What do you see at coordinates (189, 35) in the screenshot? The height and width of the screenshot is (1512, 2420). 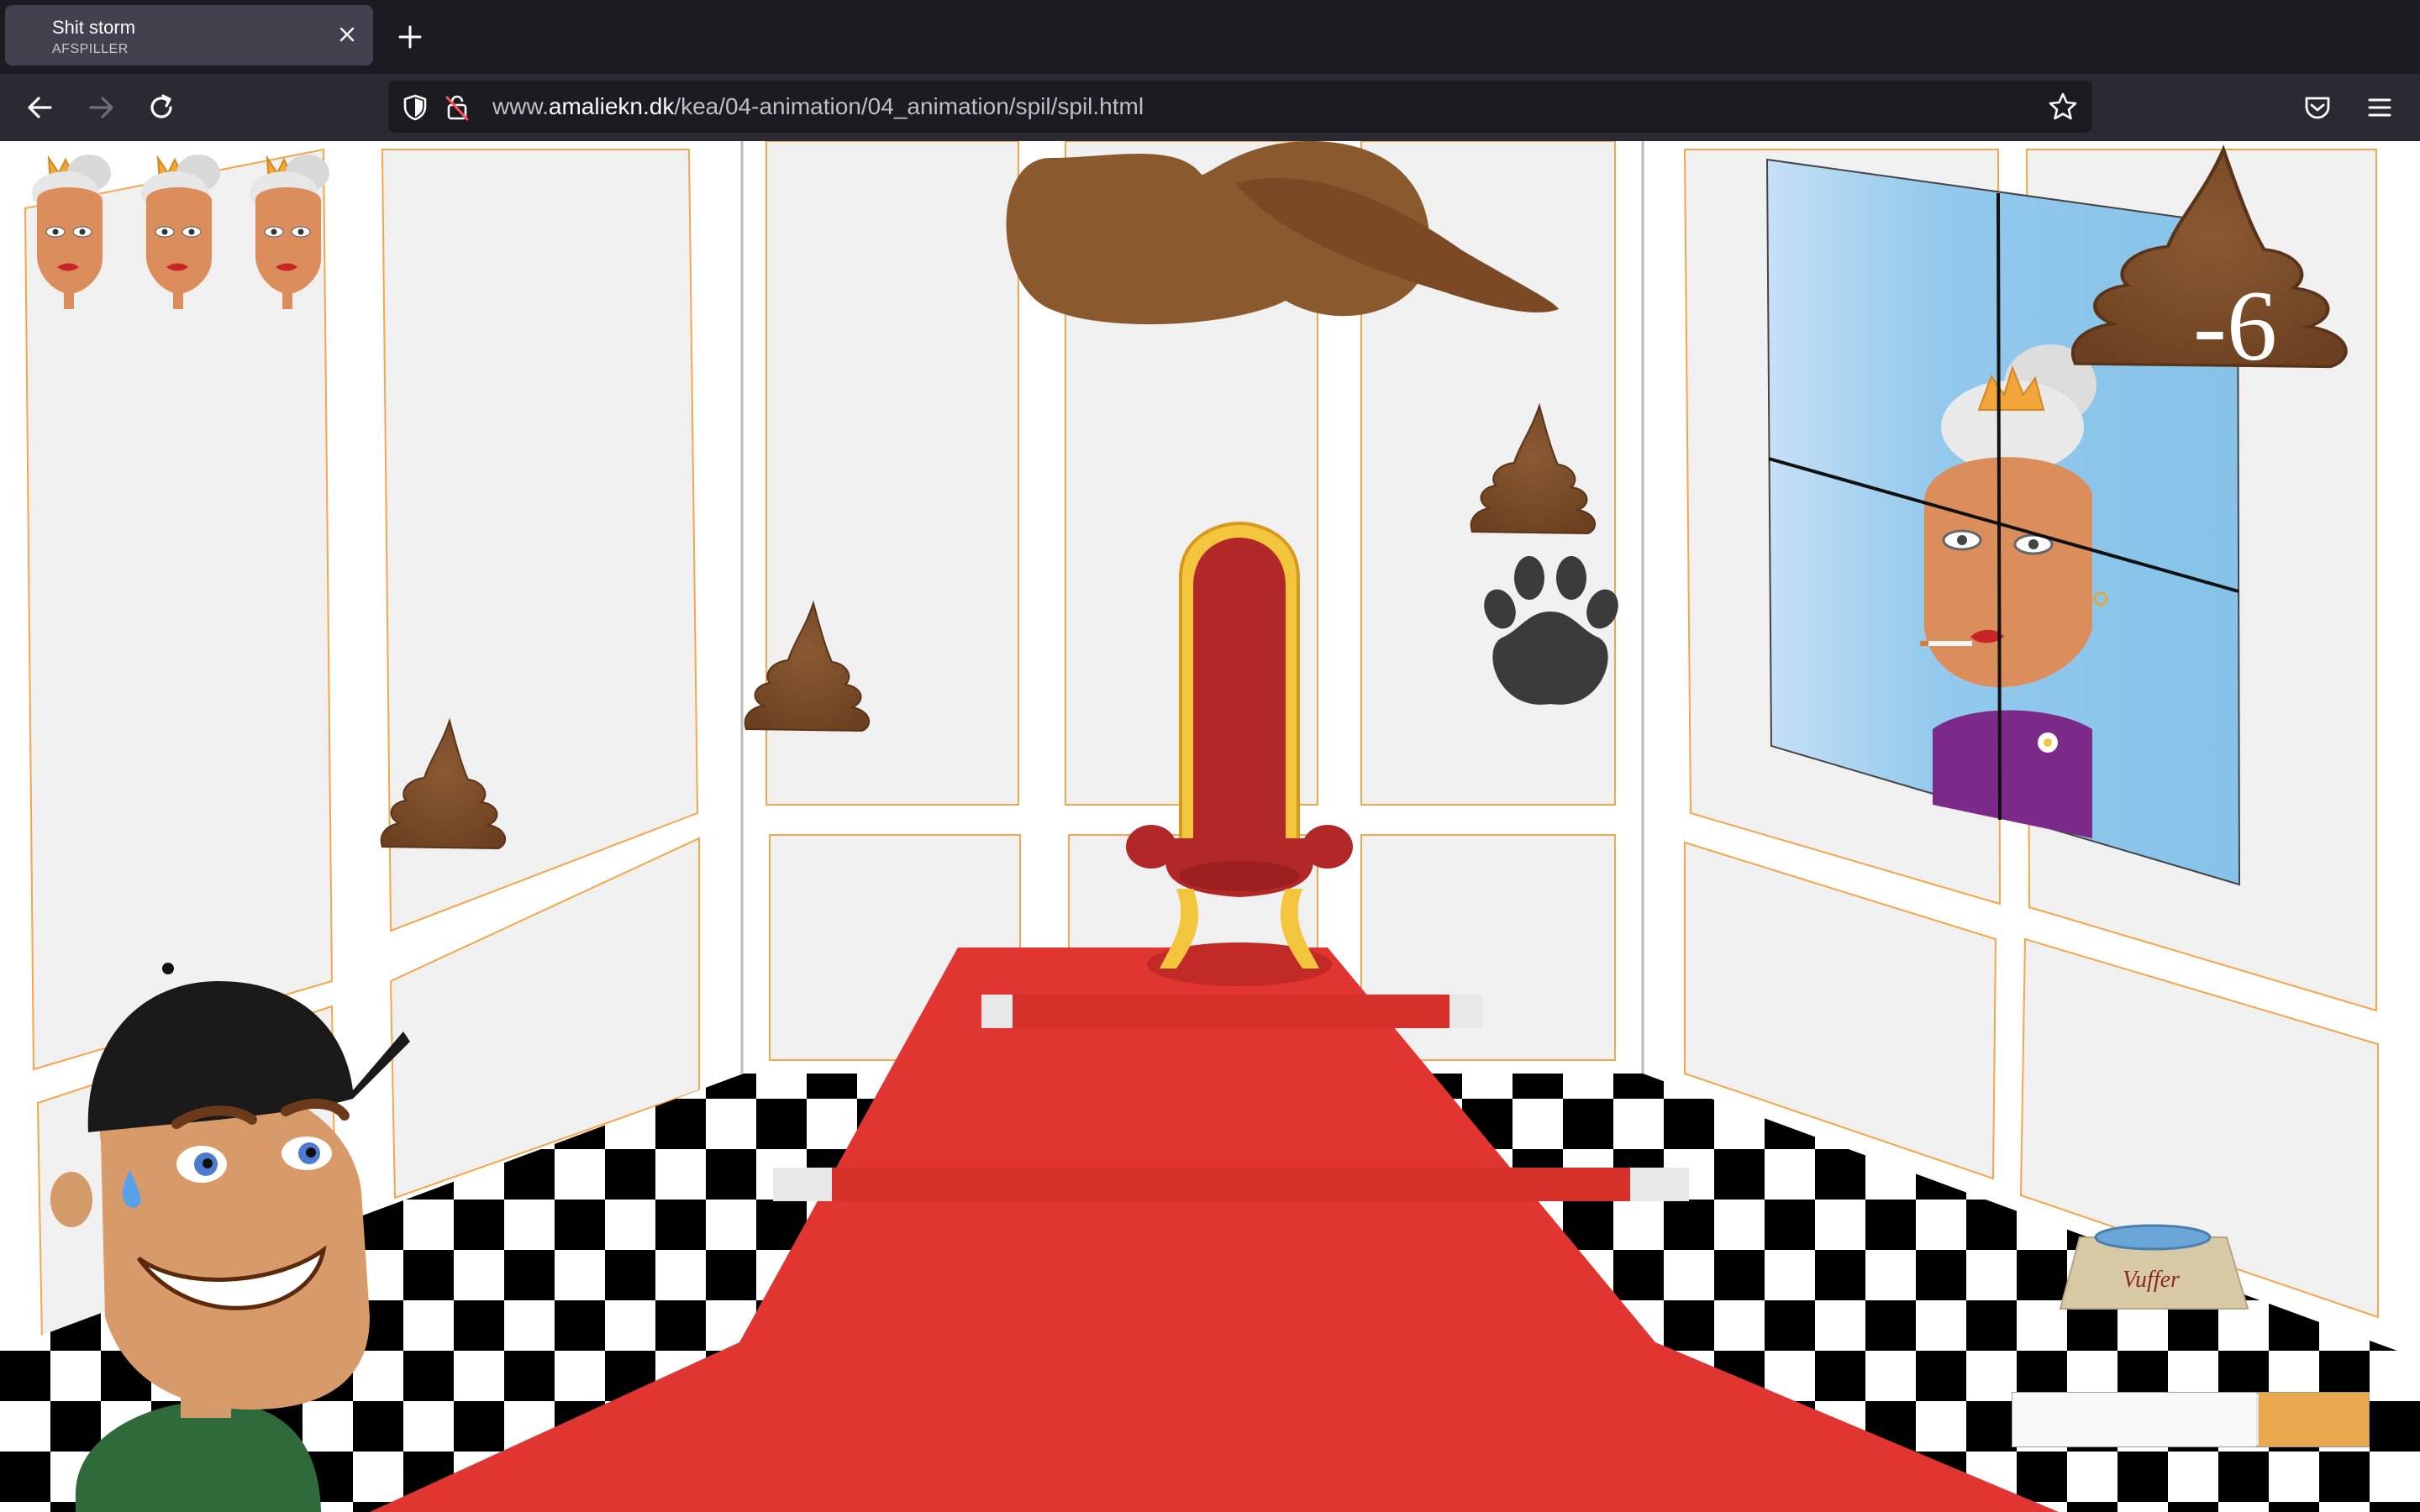 I see `browser-tab: Shit storm AFSPILLER` at bounding box center [189, 35].